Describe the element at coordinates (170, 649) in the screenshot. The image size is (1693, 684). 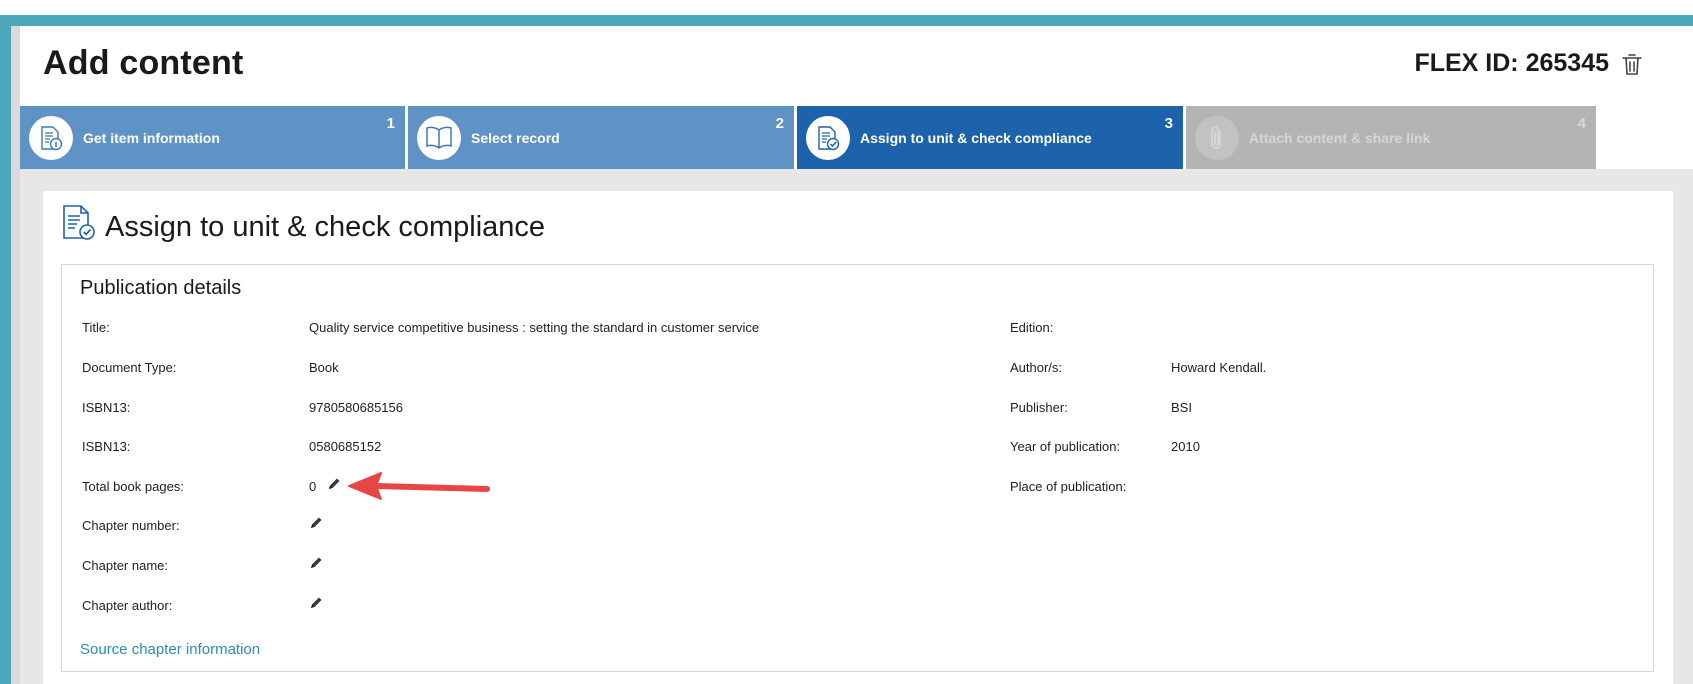
I see `source-chapter-information-link: Source chapter information` at that location.